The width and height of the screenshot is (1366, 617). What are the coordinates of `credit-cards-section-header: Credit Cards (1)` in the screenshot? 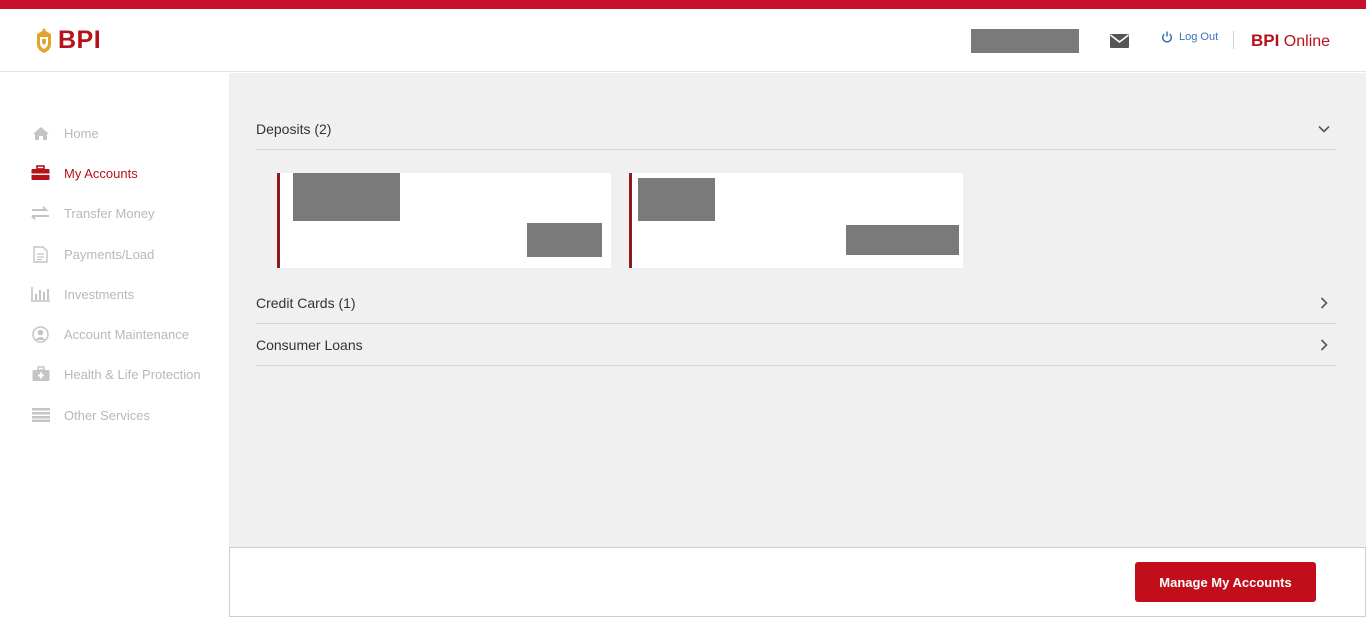 It's located at (796, 303).